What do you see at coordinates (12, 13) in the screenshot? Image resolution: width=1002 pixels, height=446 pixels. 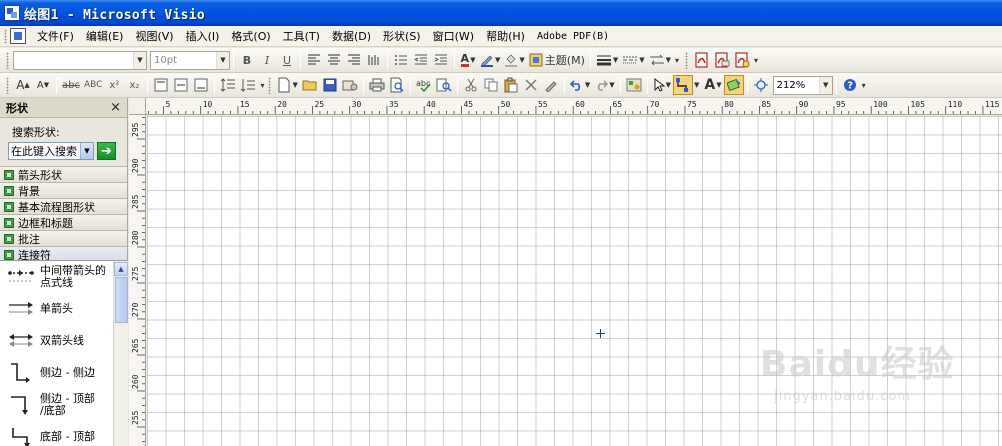 I see `visio-app-icon` at bounding box center [12, 13].